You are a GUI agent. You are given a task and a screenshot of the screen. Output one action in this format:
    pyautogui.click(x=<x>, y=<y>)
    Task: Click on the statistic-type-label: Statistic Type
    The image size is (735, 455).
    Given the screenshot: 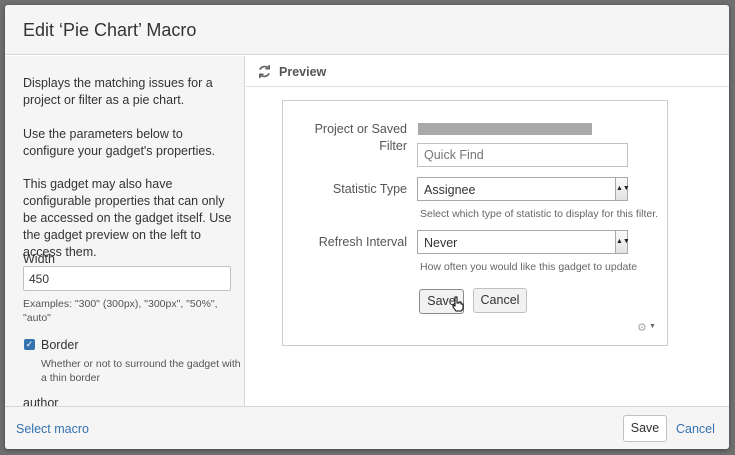 What is the action you would take?
    pyautogui.click(x=369, y=189)
    